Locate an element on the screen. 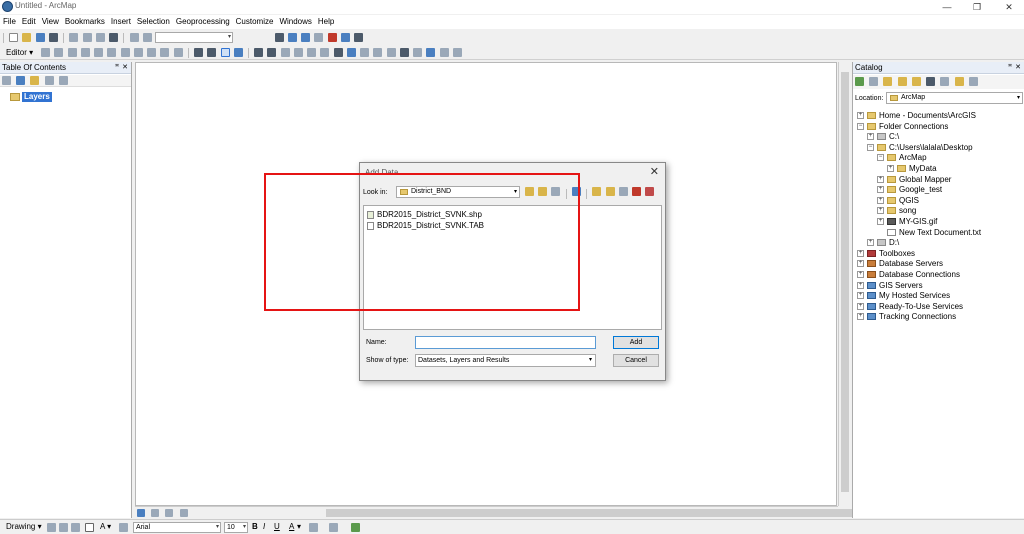  line-color-icon is located at coordinates (333, 527).